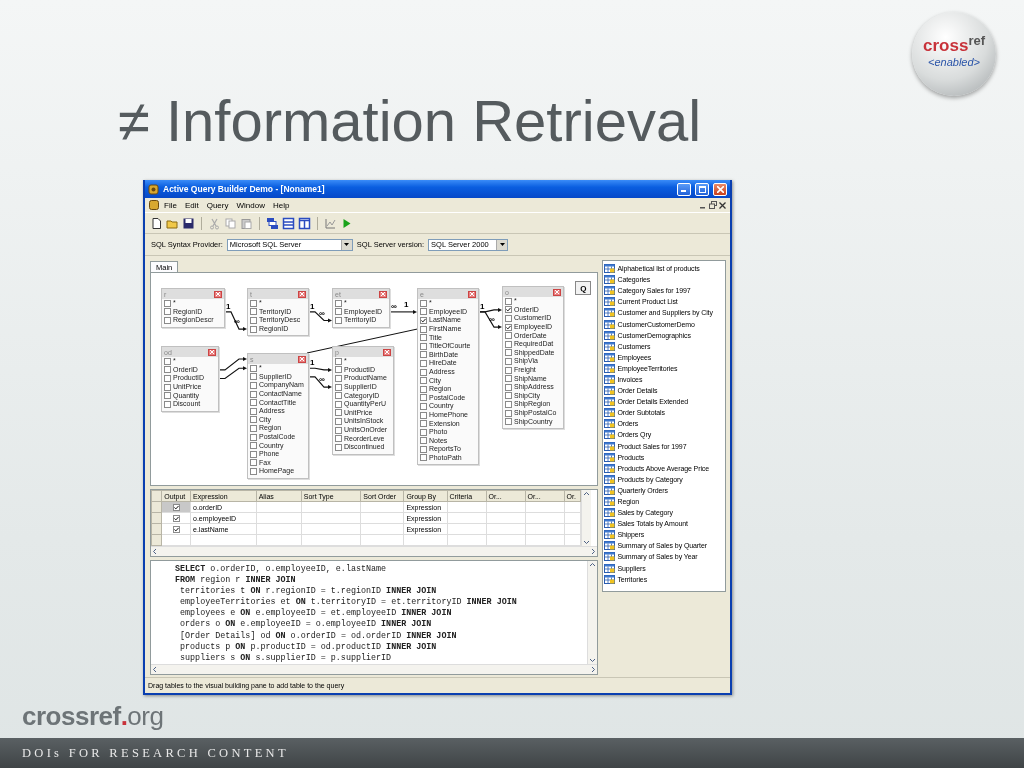 Image resolution: width=1024 pixels, height=768 pixels. Describe the element at coordinates (246, 223) in the screenshot. I see `paste-icon` at that location.